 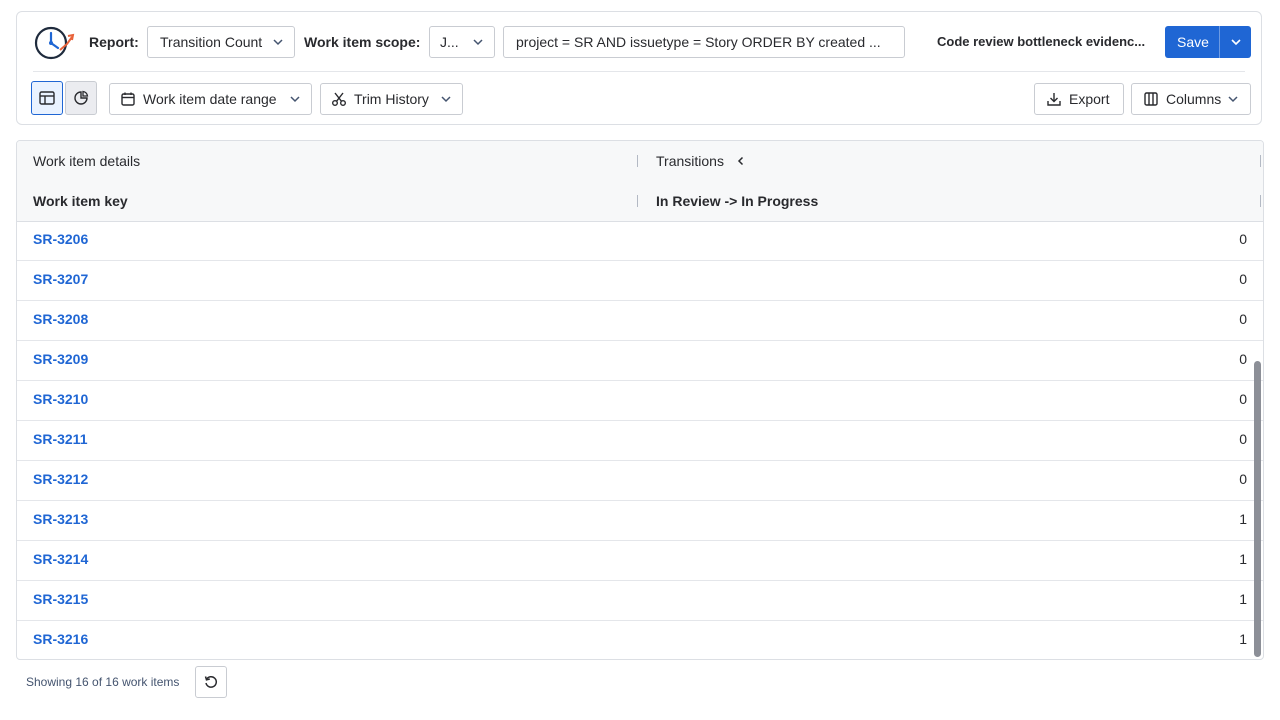 What do you see at coordinates (640, 481) in the screenshot?
I see `table-row: SR-3212 0` at bounding box center [640, 481].